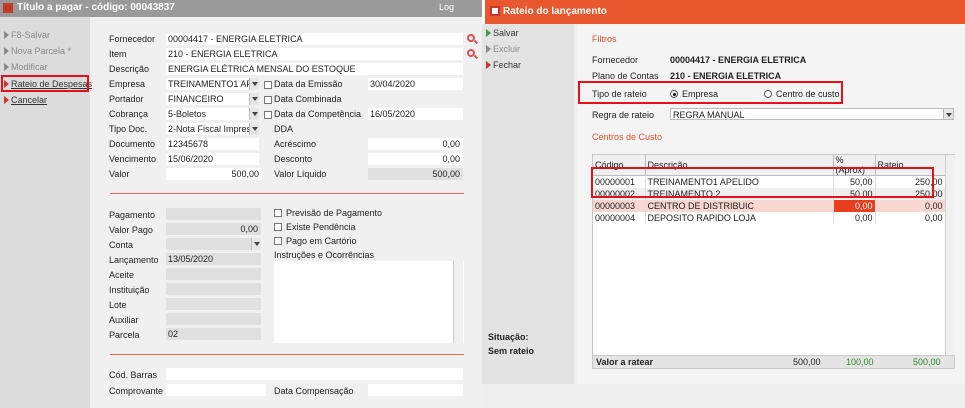 This screenshot has height=408, width=965. I want to click on acrescimo-field: 0,00, so click(415, 144).